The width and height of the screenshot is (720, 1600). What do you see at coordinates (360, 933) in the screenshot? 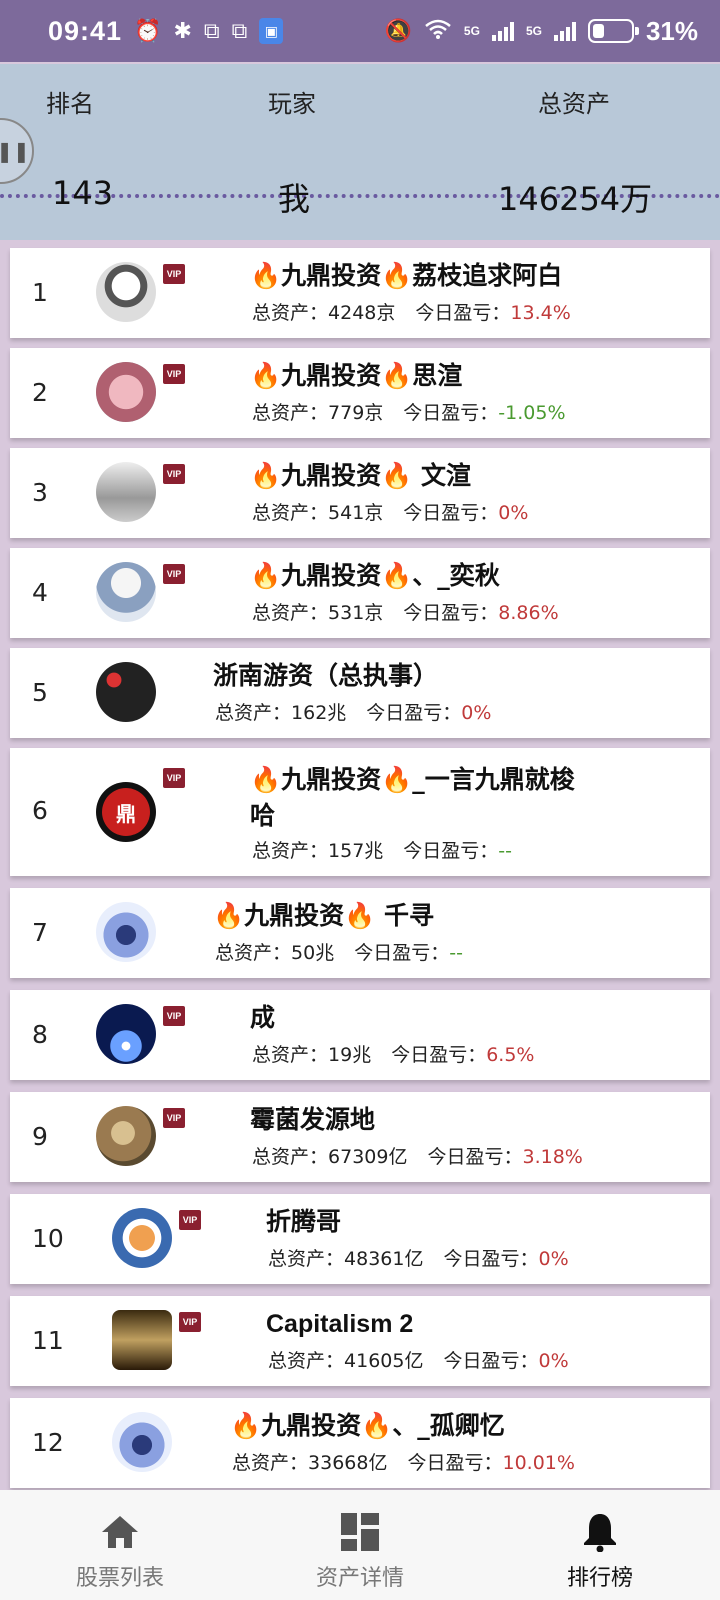
I see `leaderboard-row: 7 🔥九鼎投资🔥 千寻 总资产：50兆 今日盈亏：--` at bounding box center [360, 933].